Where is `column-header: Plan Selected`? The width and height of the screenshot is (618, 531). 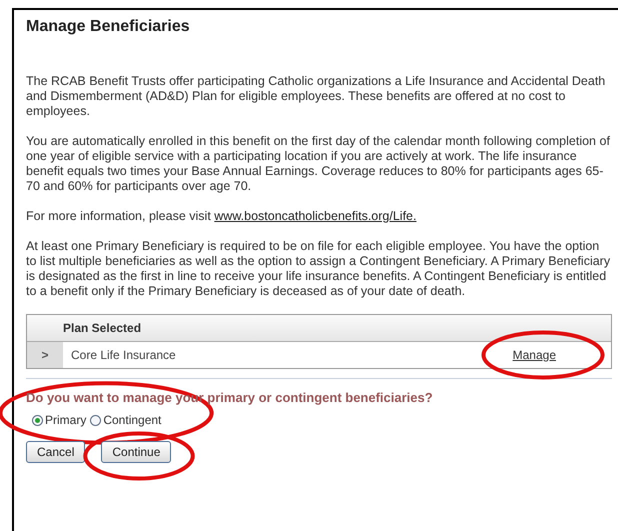 column-header: Plan Selected is located at coordinates (102, 328).